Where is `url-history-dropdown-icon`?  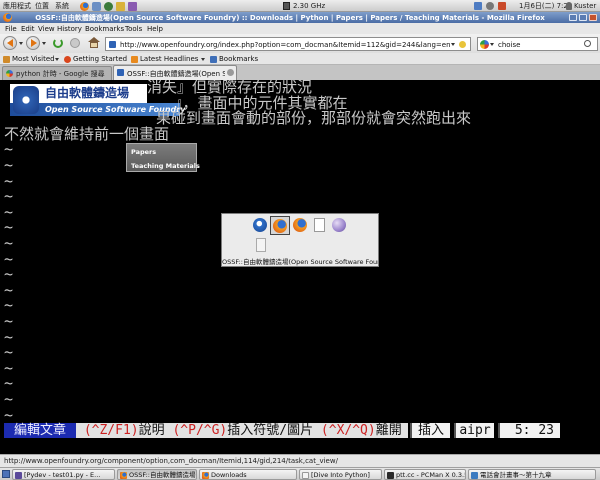 url-history-dropdown-icon is located at coordinates (453, 44).